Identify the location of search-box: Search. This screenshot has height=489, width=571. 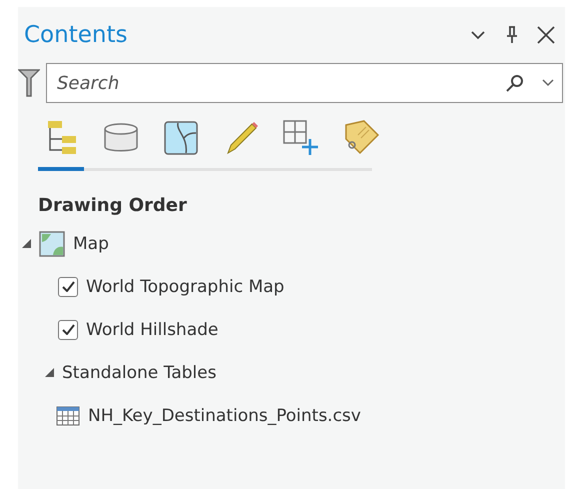
(304, 83).